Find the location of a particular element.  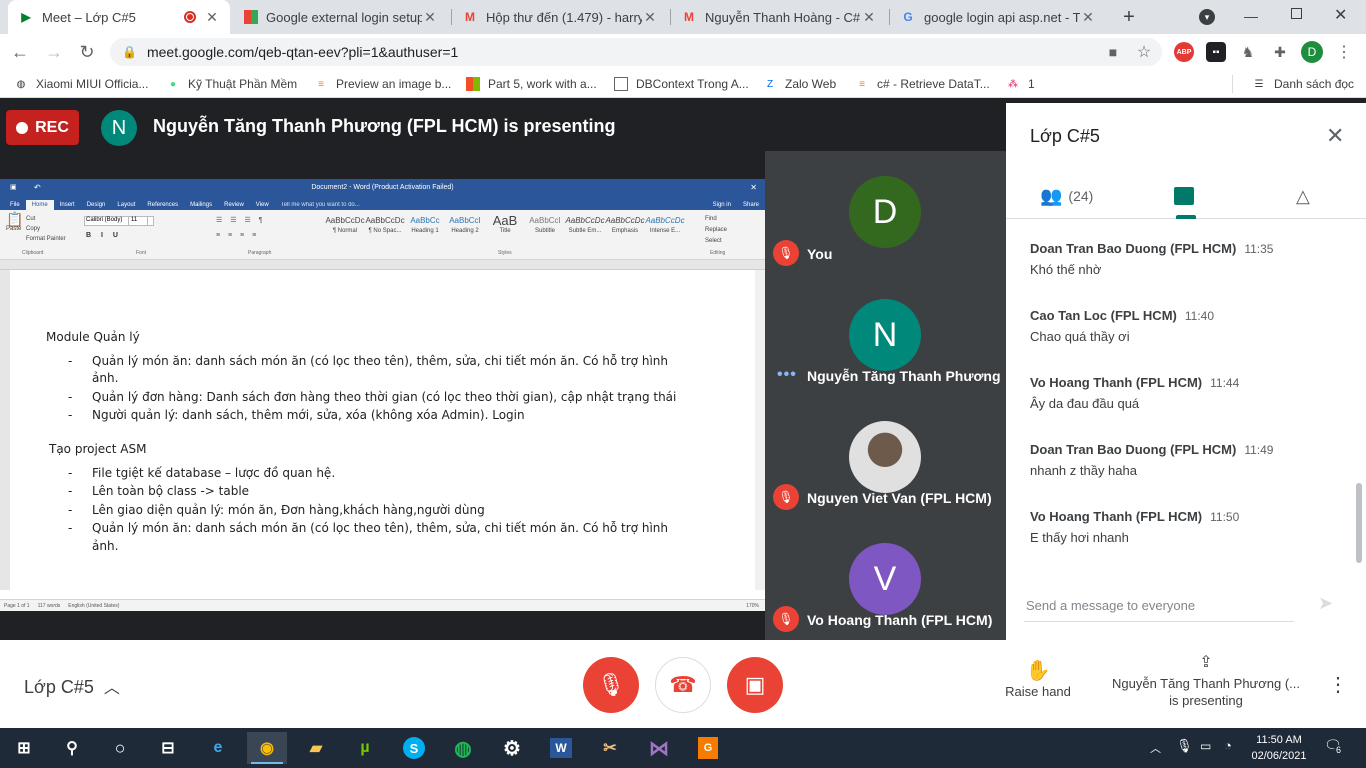

stackoverflow-icon: ≡ is located at coordinates (862, 84).